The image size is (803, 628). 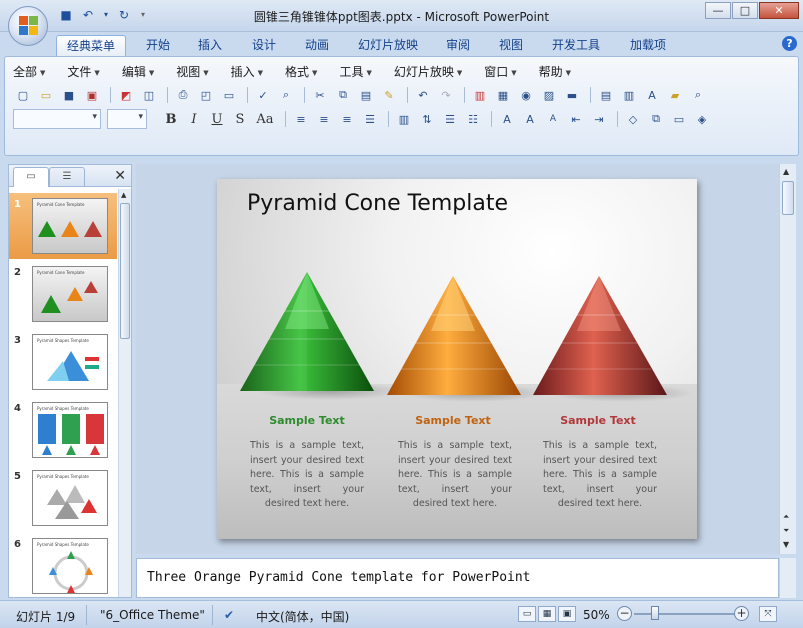 I want to click on tab-addins: 加载项, so click(x=648, y=45).